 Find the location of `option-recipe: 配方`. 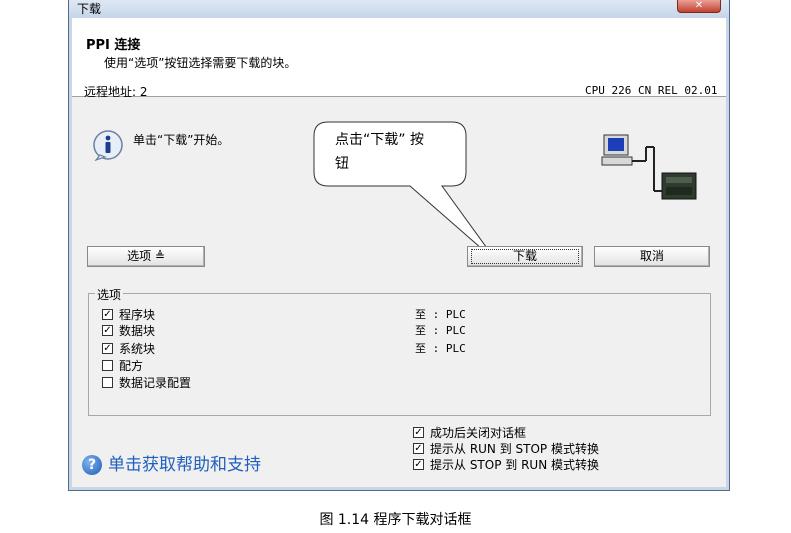

option-recipe: 配方 is located at coordinates (122, 366).